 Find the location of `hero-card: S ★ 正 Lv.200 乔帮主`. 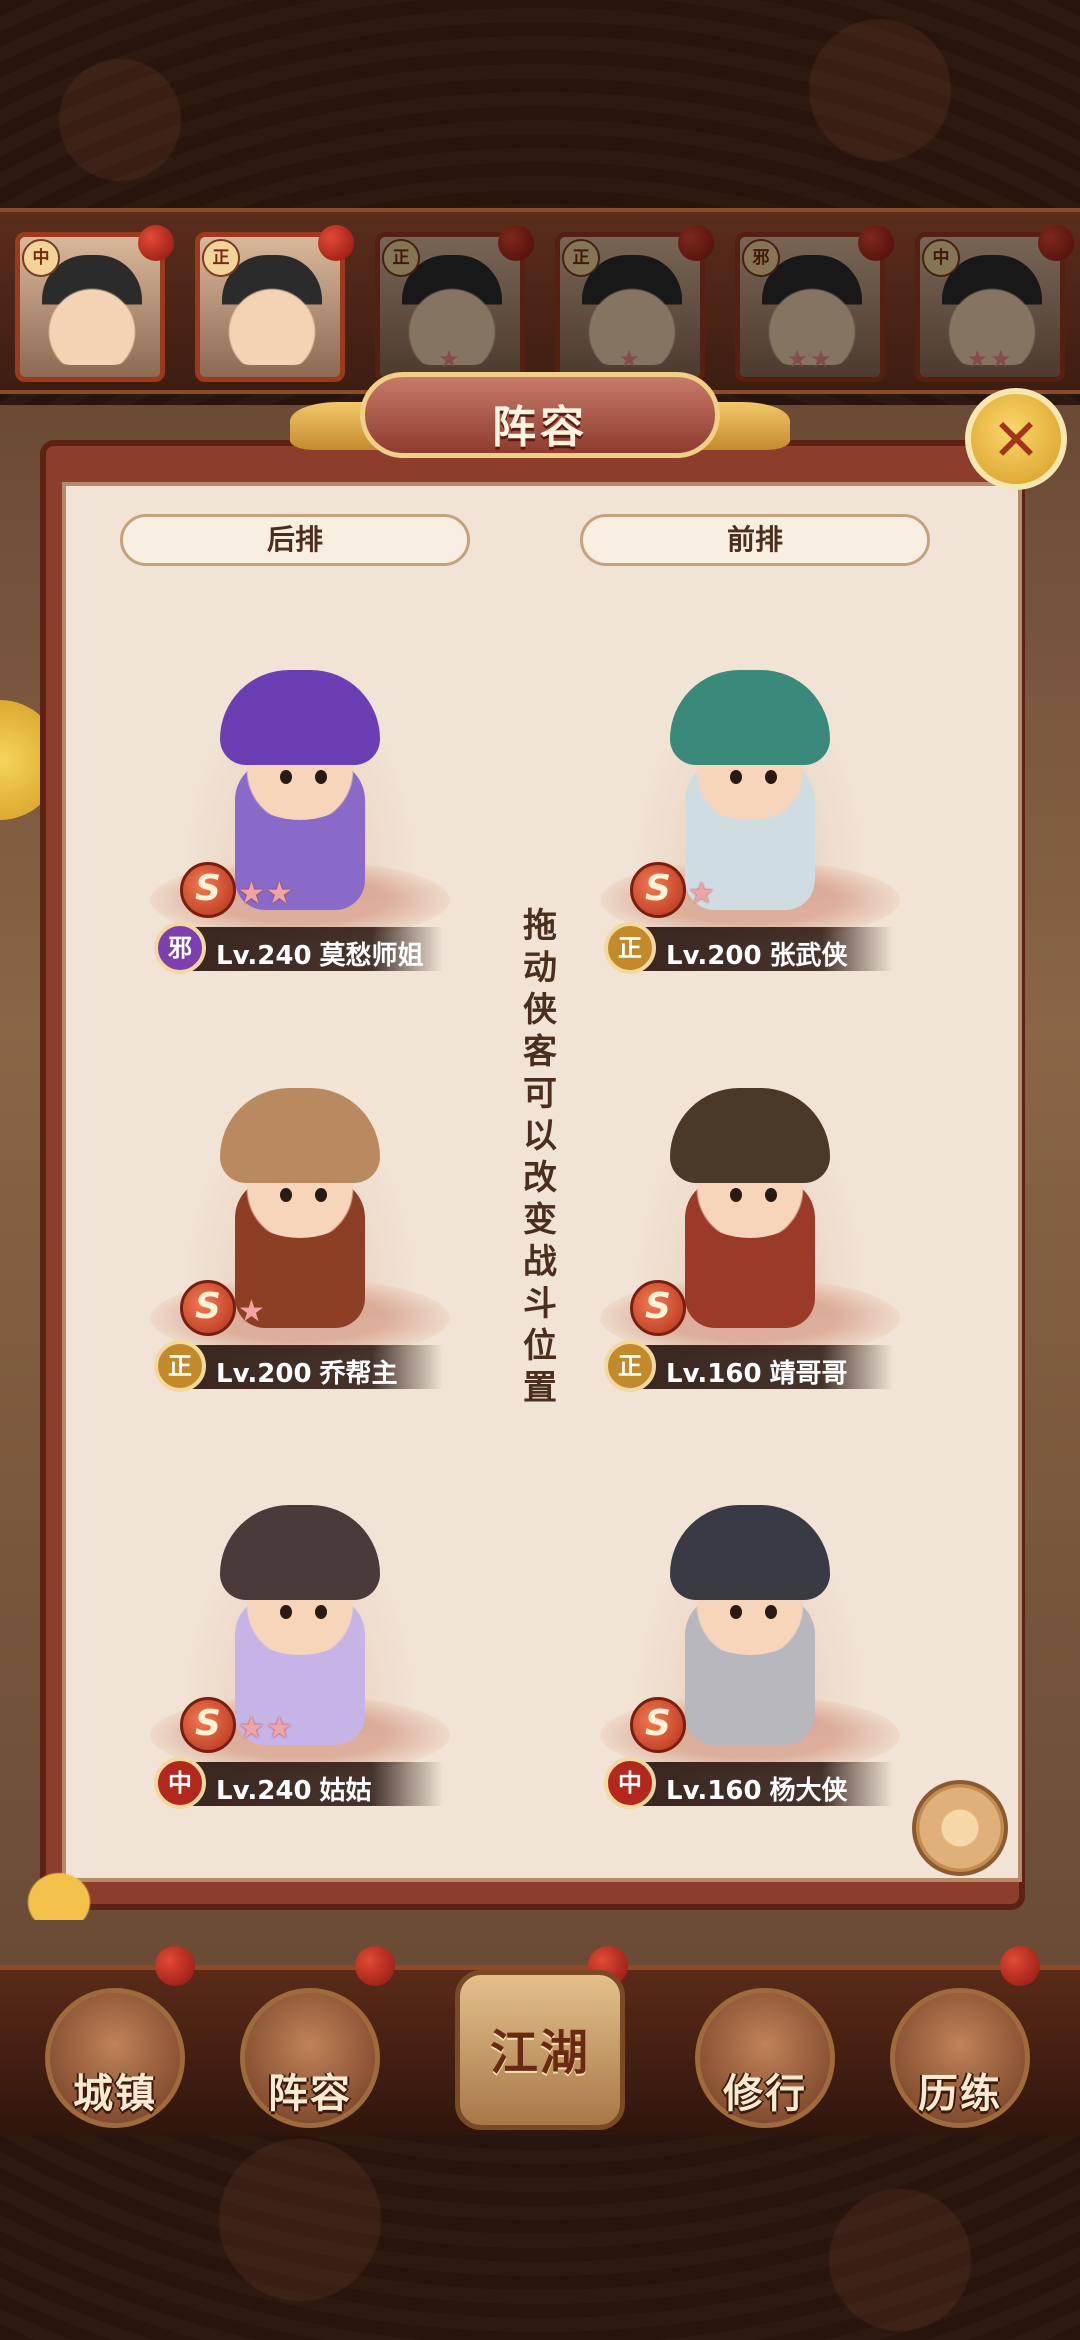

hero-card: S ★ 正 Lv.200 乔帮主 is located at coordinates (300, 1228).